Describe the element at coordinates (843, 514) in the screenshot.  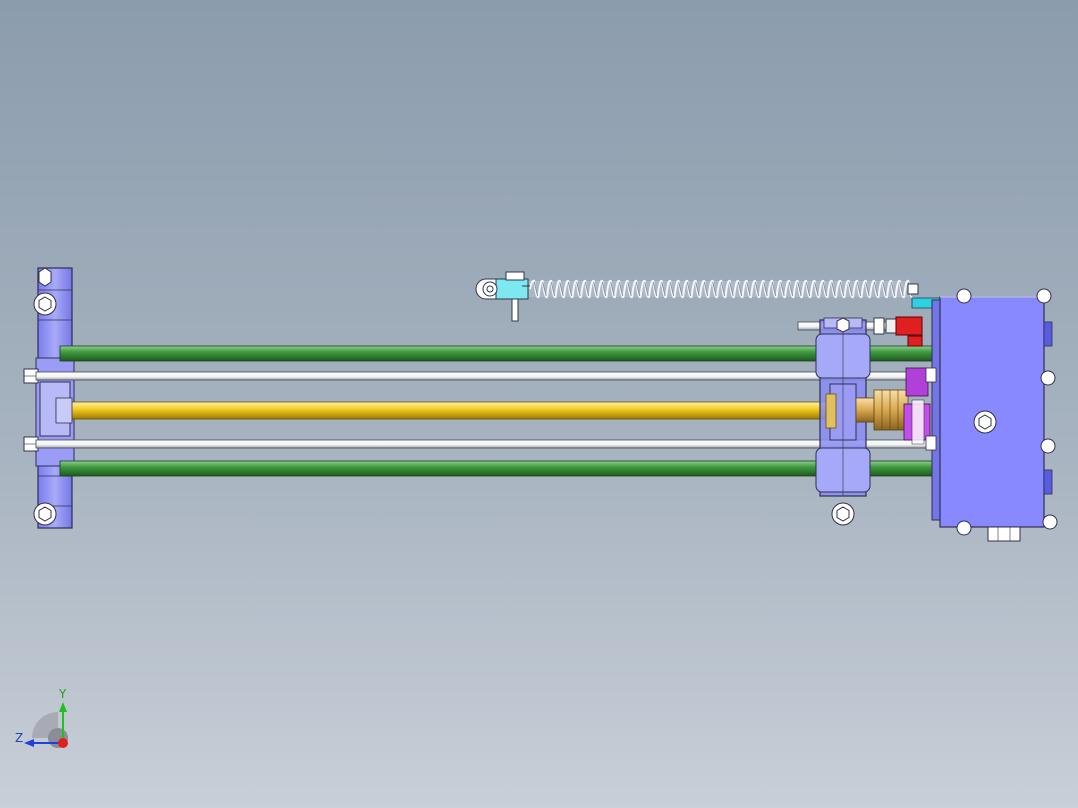
I see `bolt-head-carriage` at that location.